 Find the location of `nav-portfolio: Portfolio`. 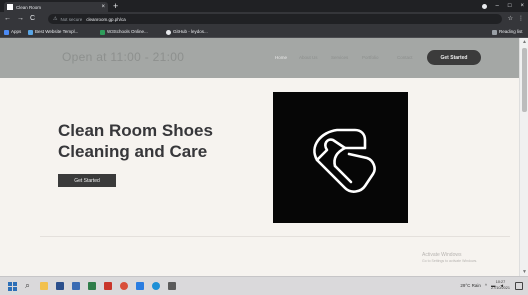

nav-portfolio: Portfolio is located at coordinates (370, 57).